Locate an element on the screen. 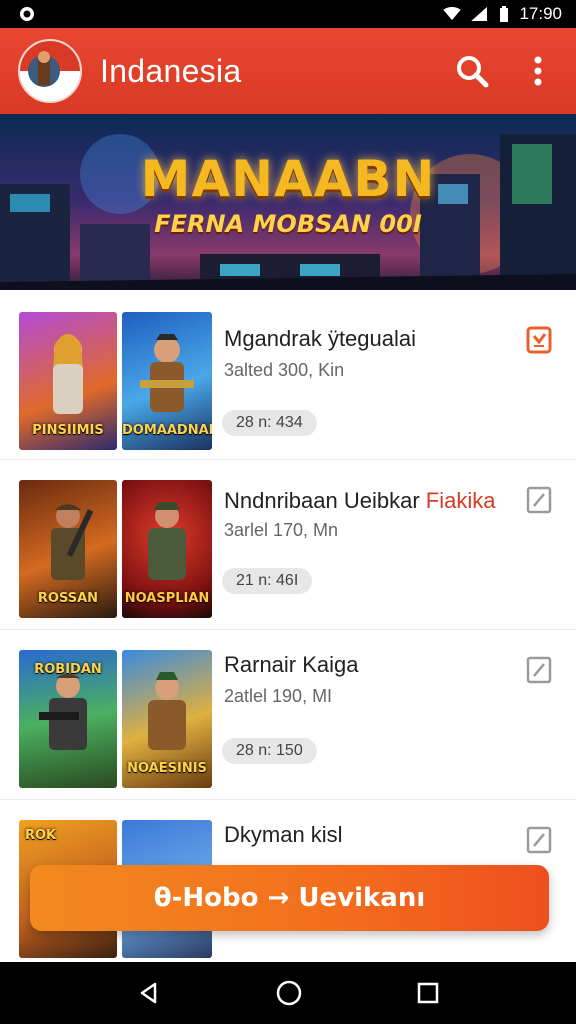 The image size is (576, 1024). back-icon is located at coordinates (149, 993).